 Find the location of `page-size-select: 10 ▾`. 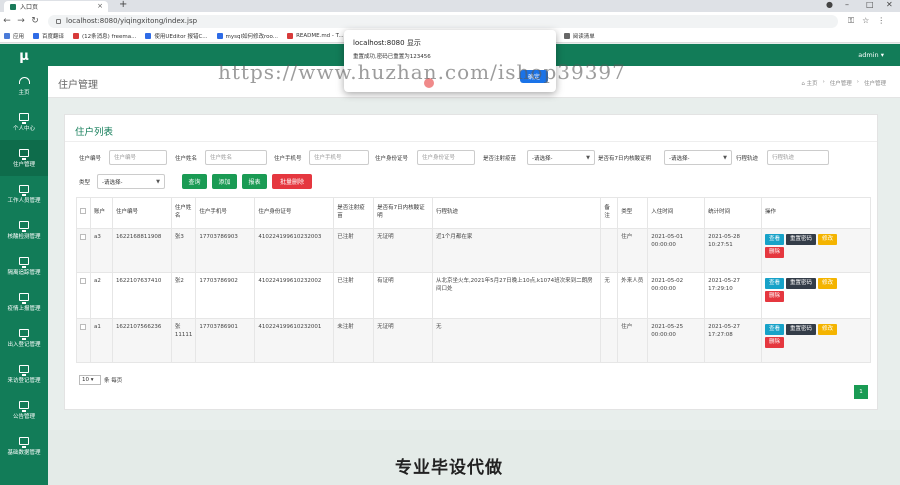

page-size-select: 10 ▾ is located at coordinates (90, 380).